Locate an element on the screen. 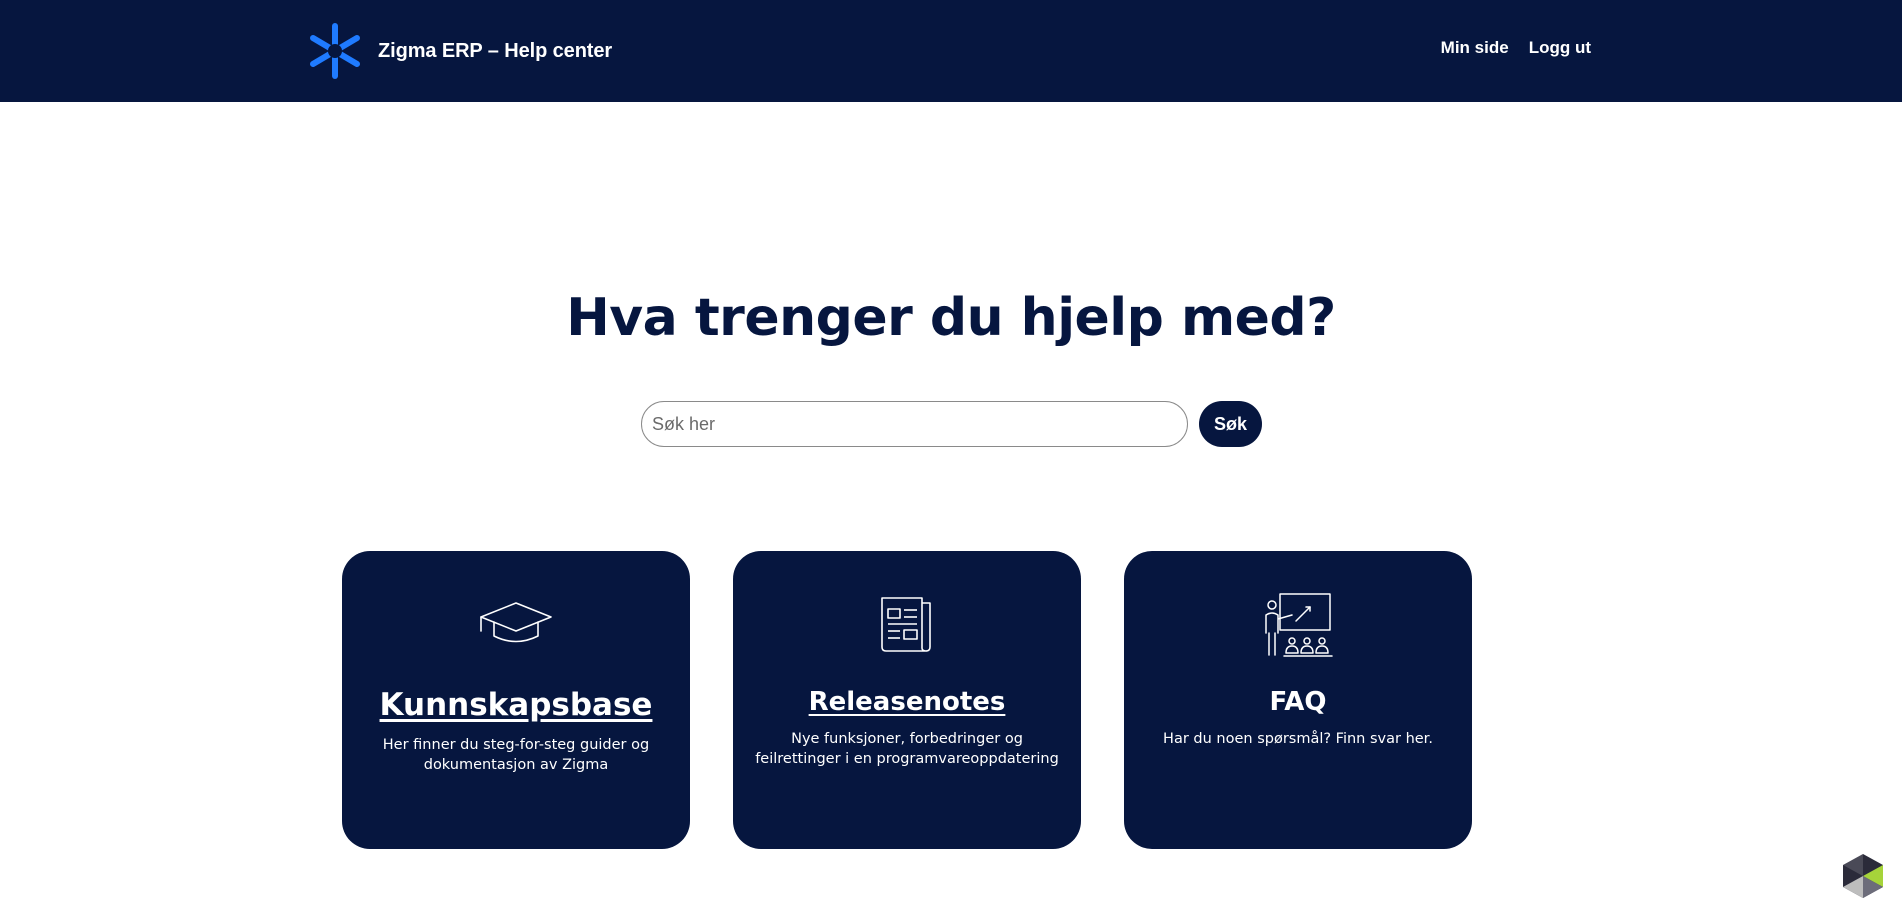  search-form: Søk is located at coordinates (951, 424).